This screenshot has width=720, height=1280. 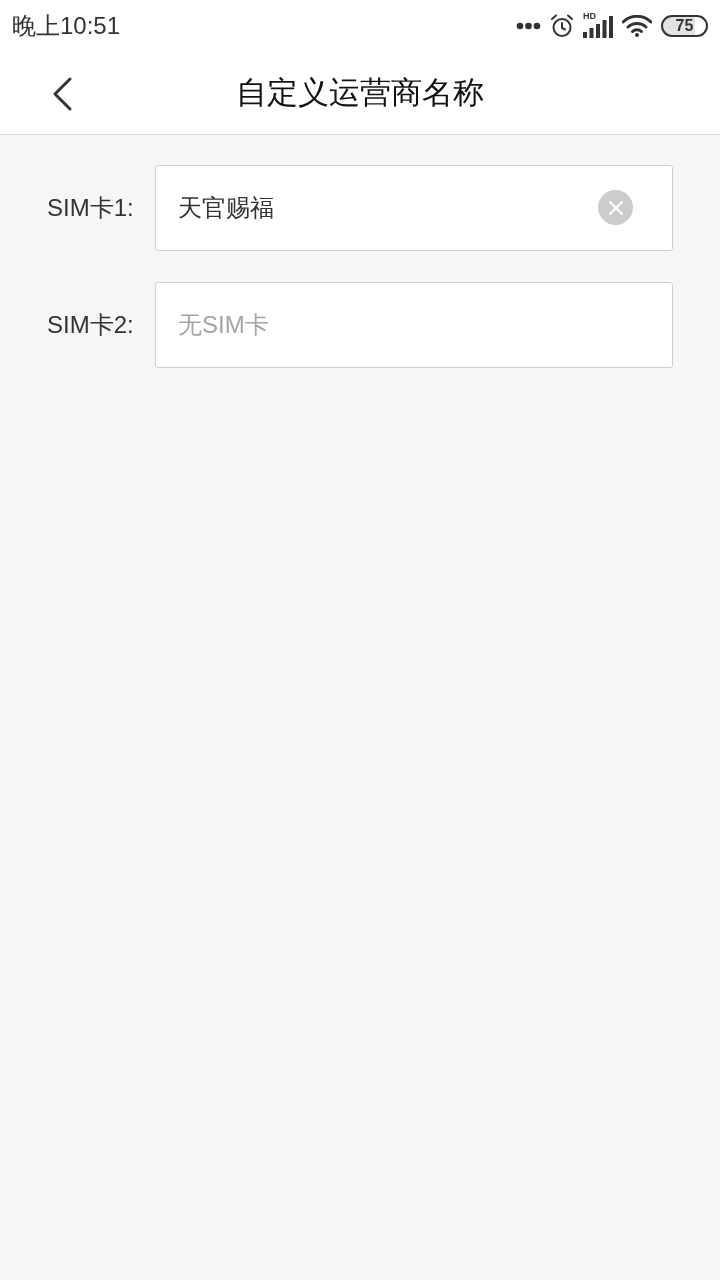 What do you see at coordinates (66, 26) in the screenshot?
I see `status-time: 晚上10:51` at bounding box center [66, 26].